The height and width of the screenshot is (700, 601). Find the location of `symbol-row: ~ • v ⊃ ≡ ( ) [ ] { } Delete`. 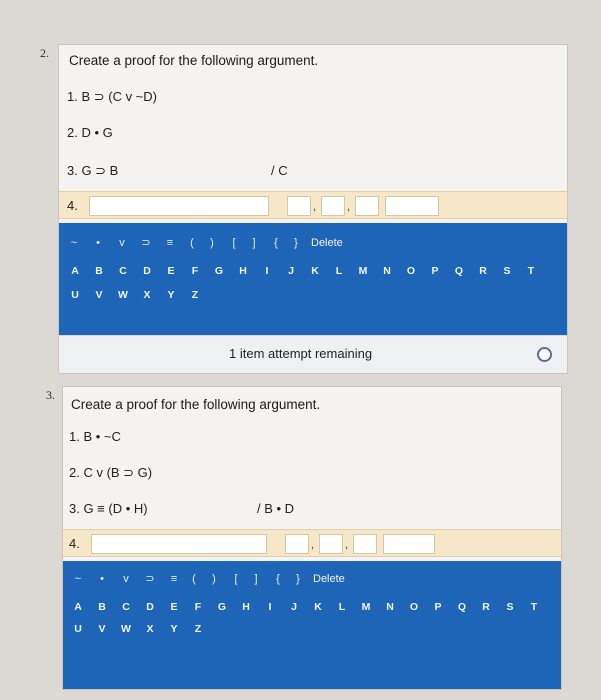

symbol-row: ~ • v ⊃ ≡ ( ) [ ] { } Delete is located at coordinates (313, 243).